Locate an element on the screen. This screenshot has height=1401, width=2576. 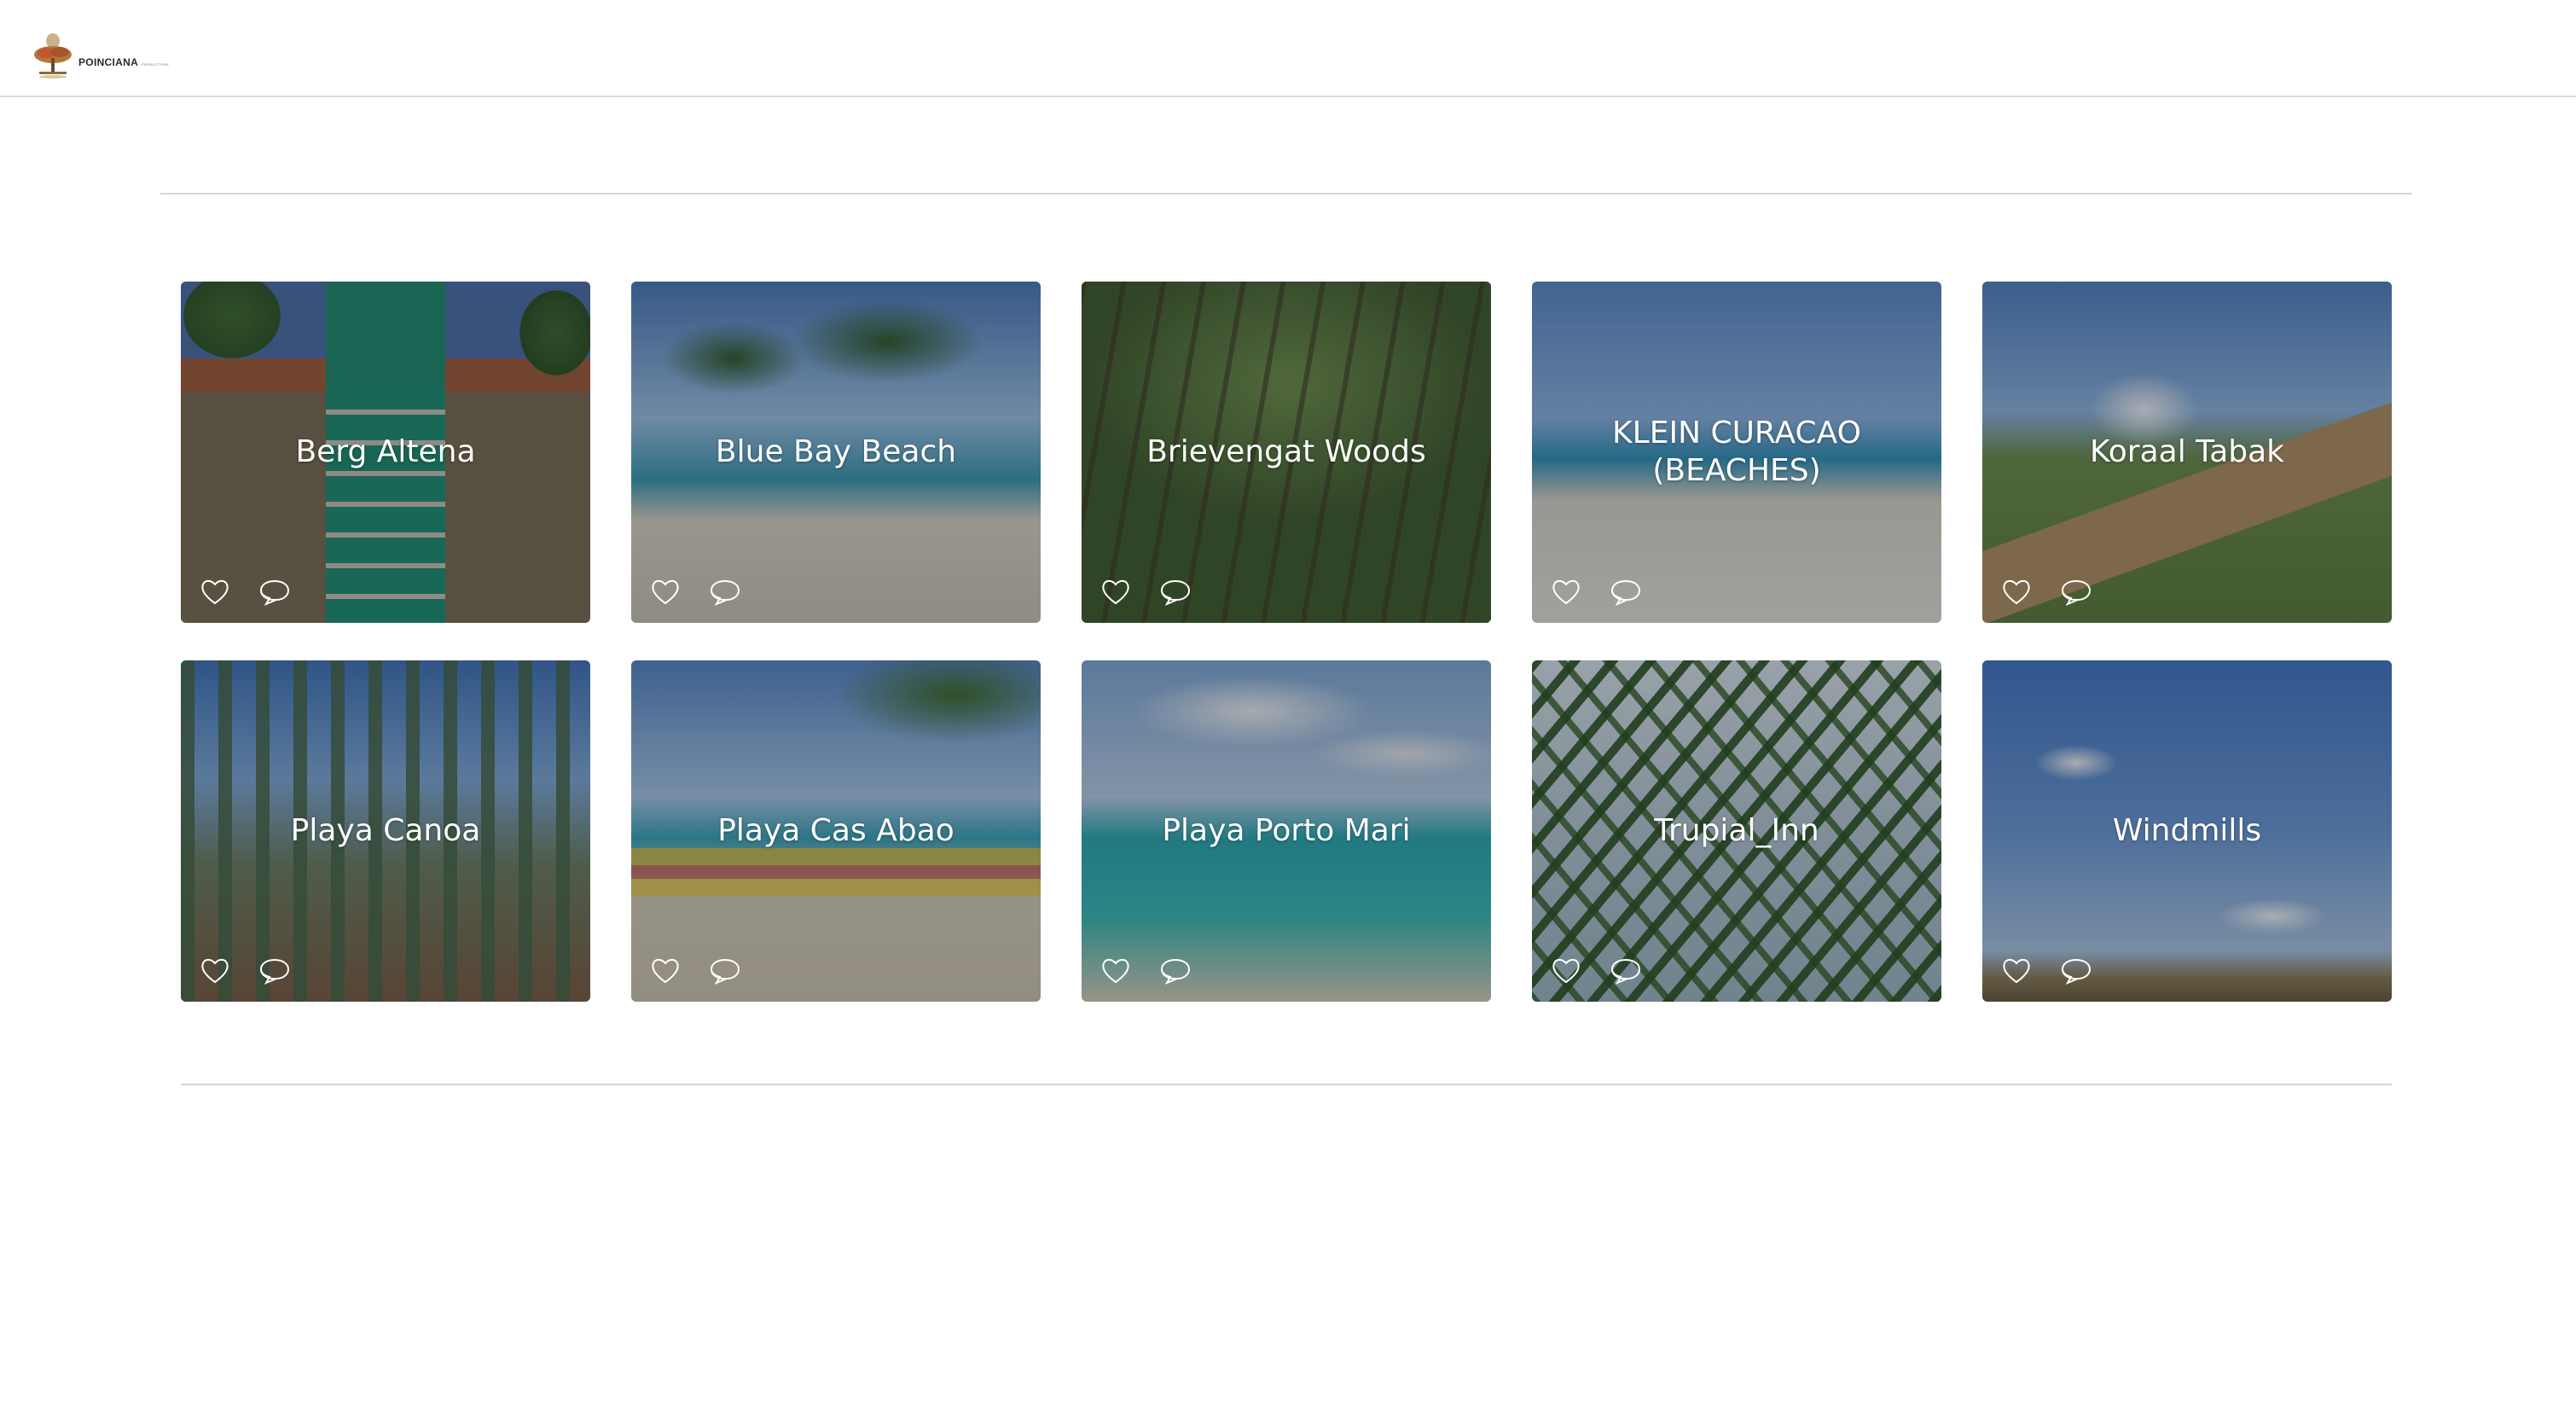
bottom-divider is located at coordinates (1286, 1084).